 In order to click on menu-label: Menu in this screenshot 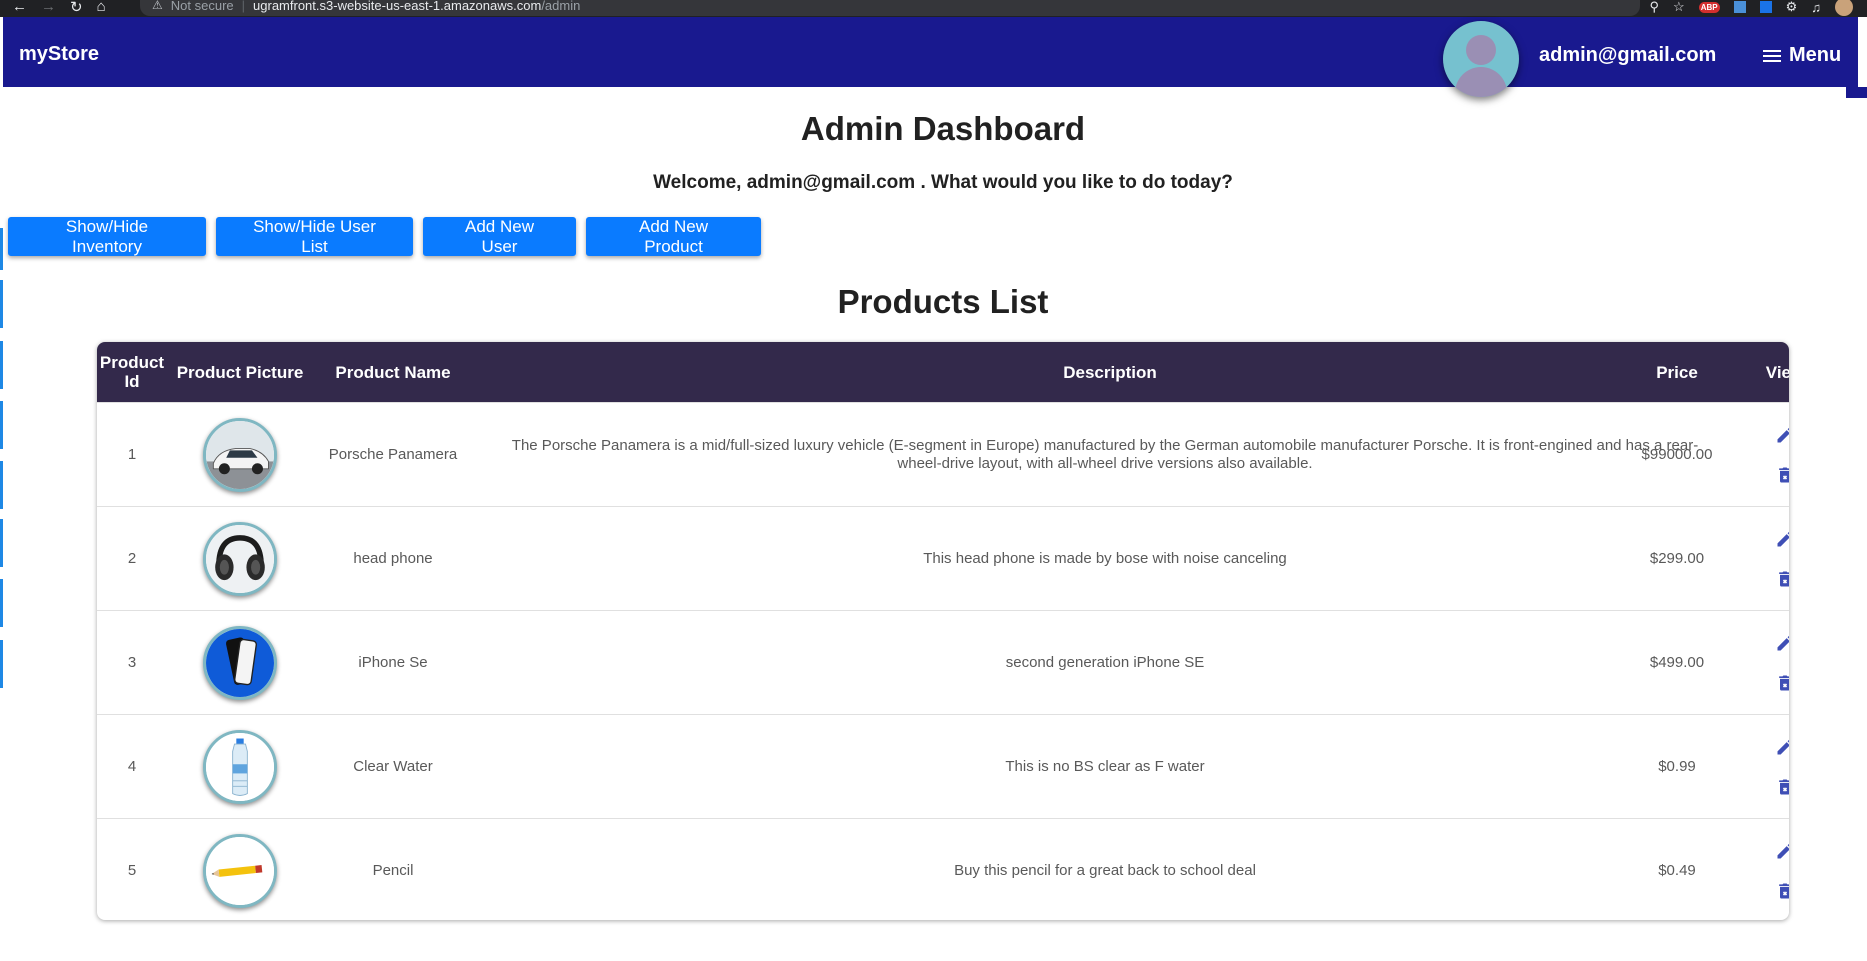, I will do `click(1815, 55)`.